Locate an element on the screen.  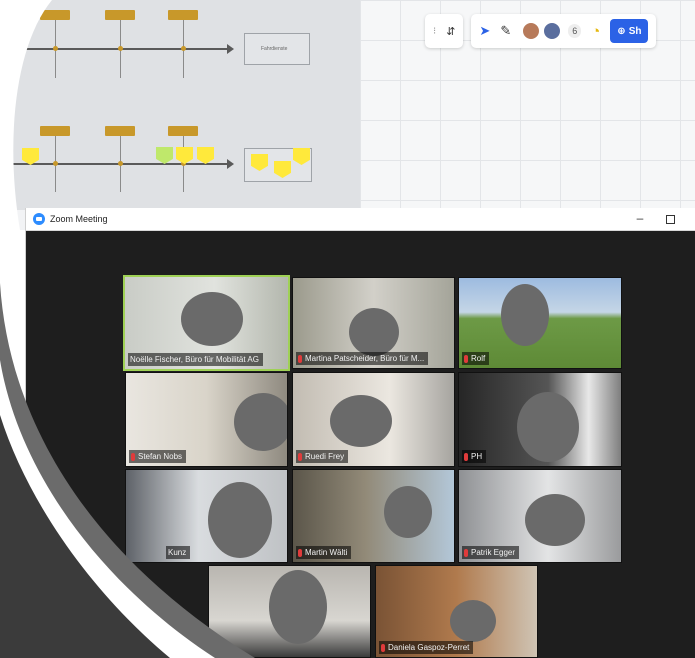
participant-name: Noëlle Fischer, Büro für Mobilität AG is located at coordinates (195, 359).